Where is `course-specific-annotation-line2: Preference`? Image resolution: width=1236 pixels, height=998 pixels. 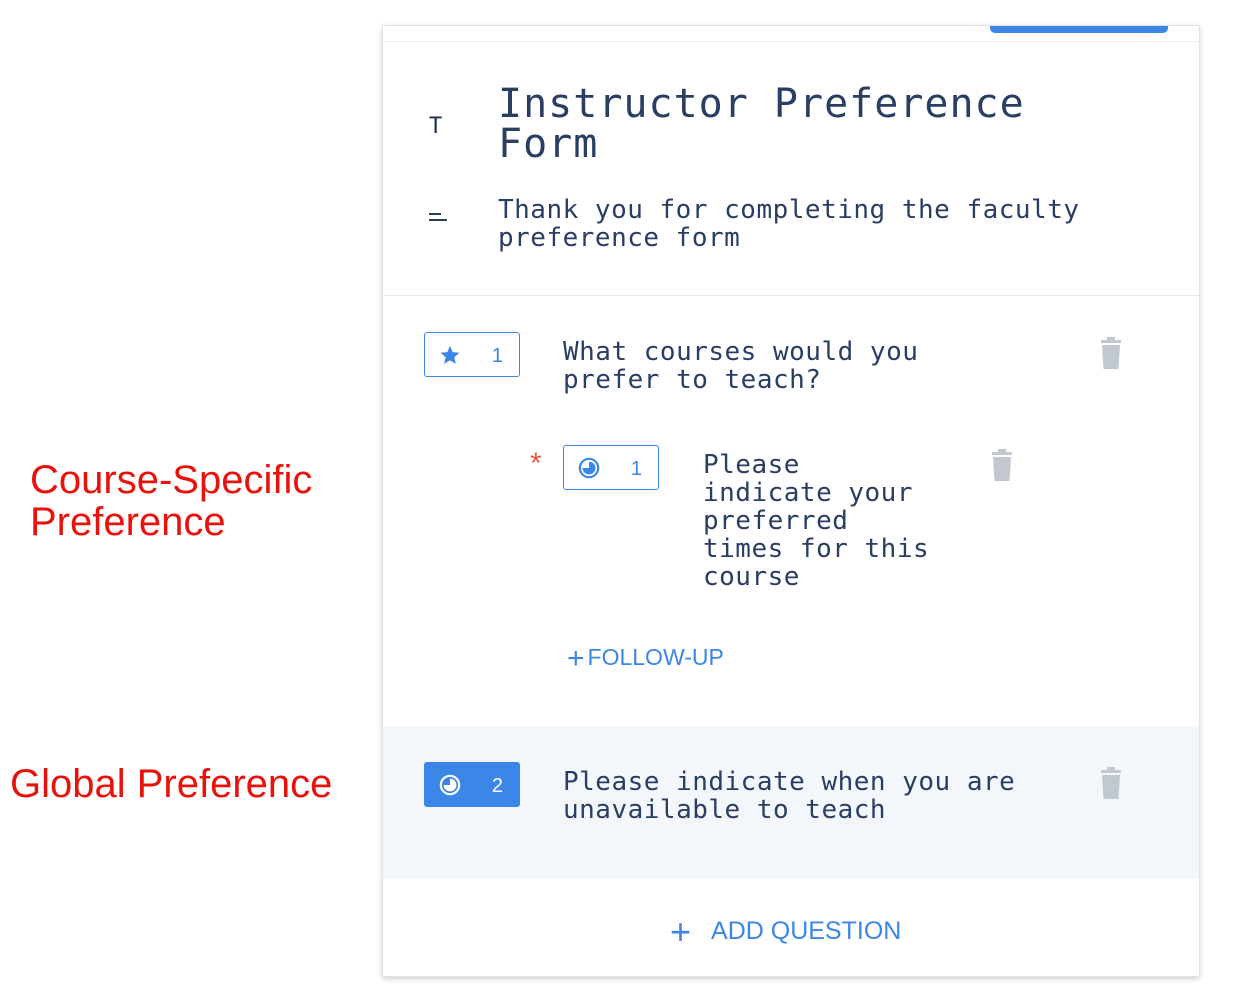
course-specific-annotation-line2: Preference is located at coordinates (128, 522).